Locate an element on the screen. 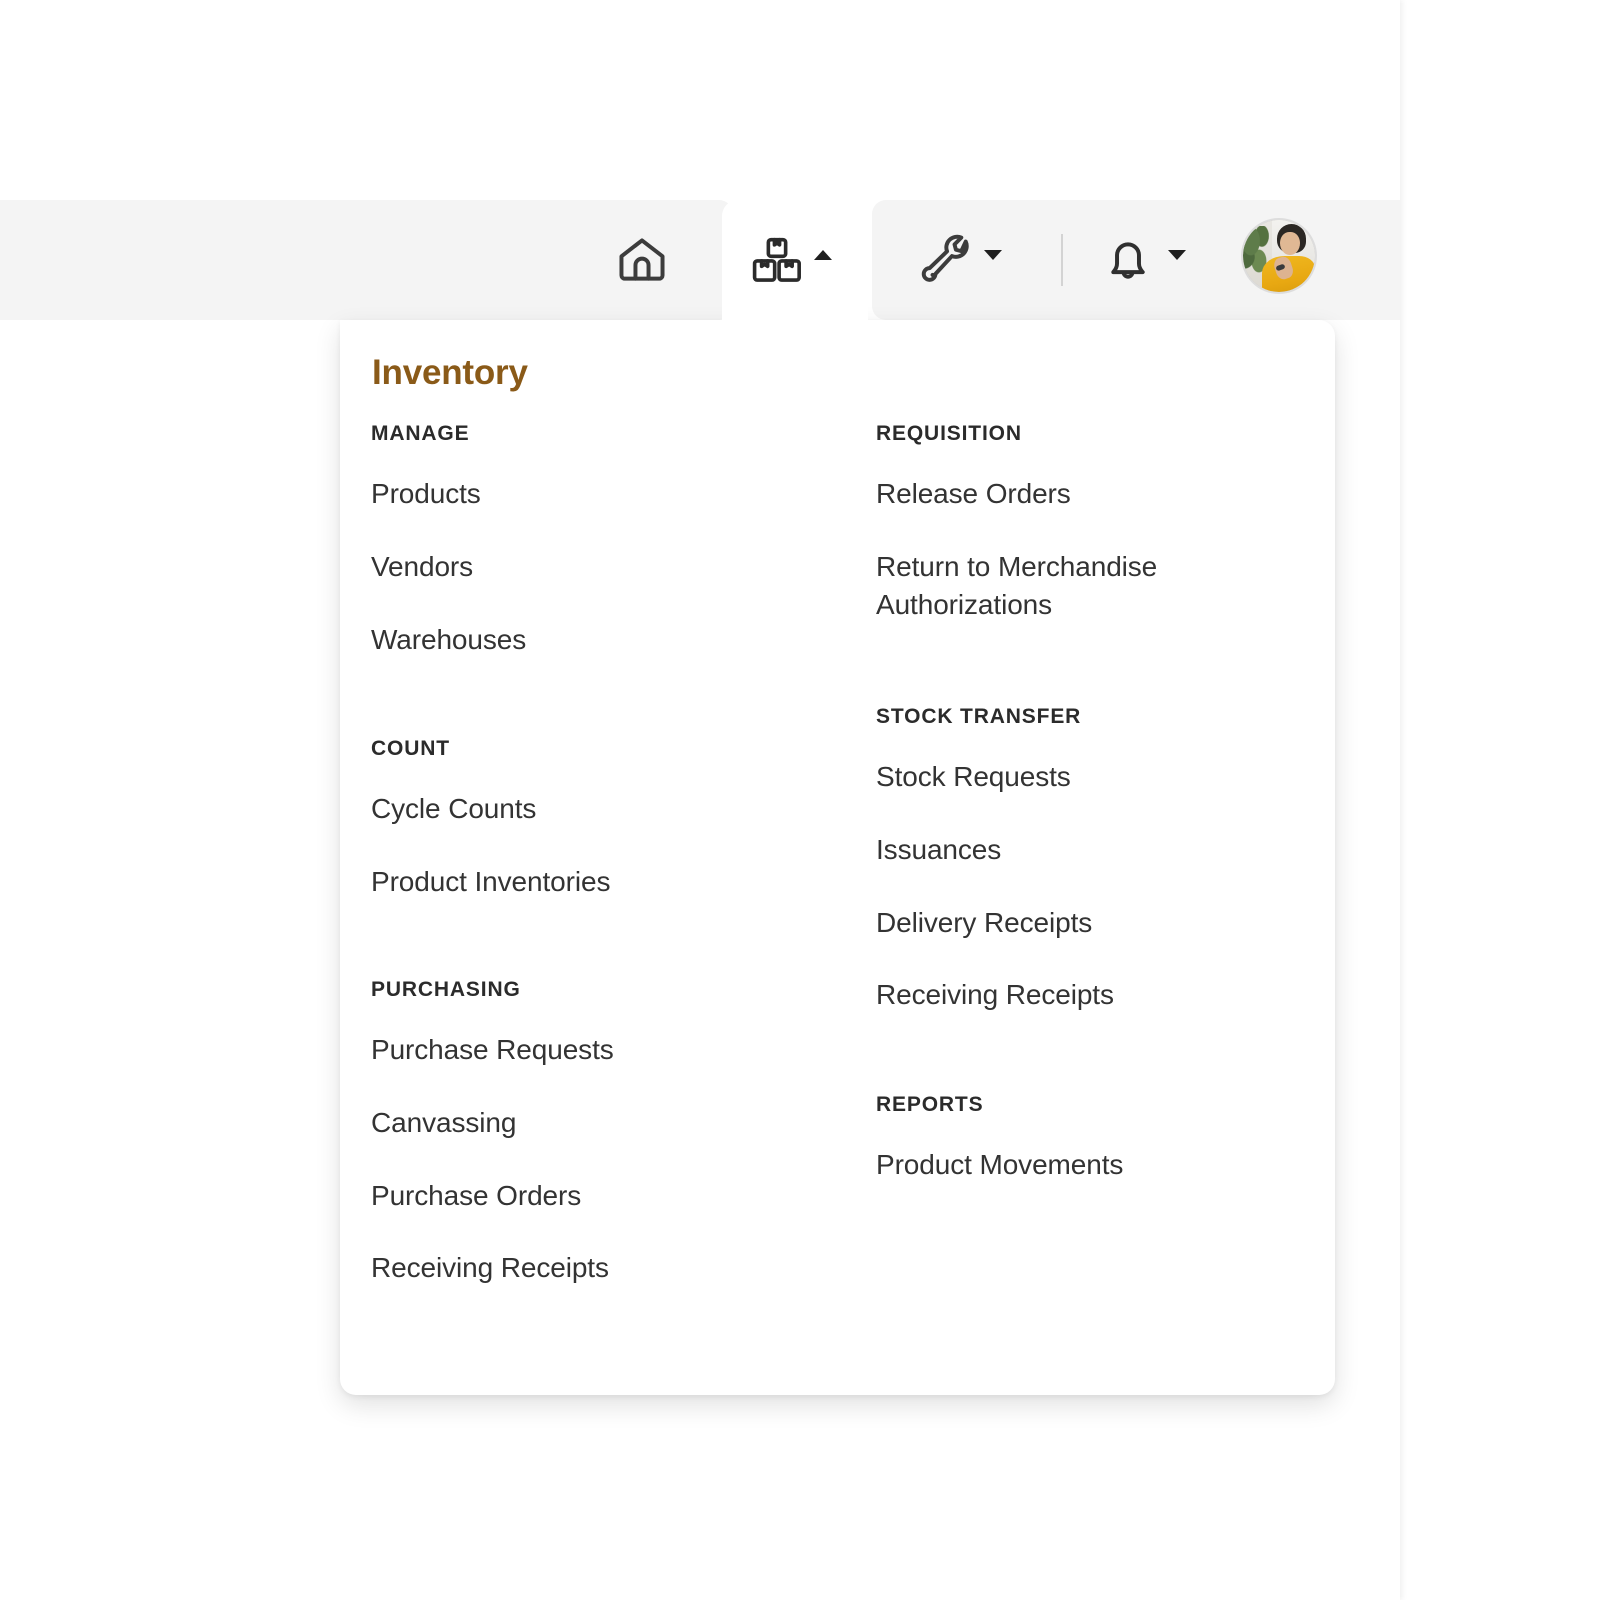 This screenshot has width=1600, height=1600. menu-item-canvassing: Canvassing is located at coordinates (601, 1123).